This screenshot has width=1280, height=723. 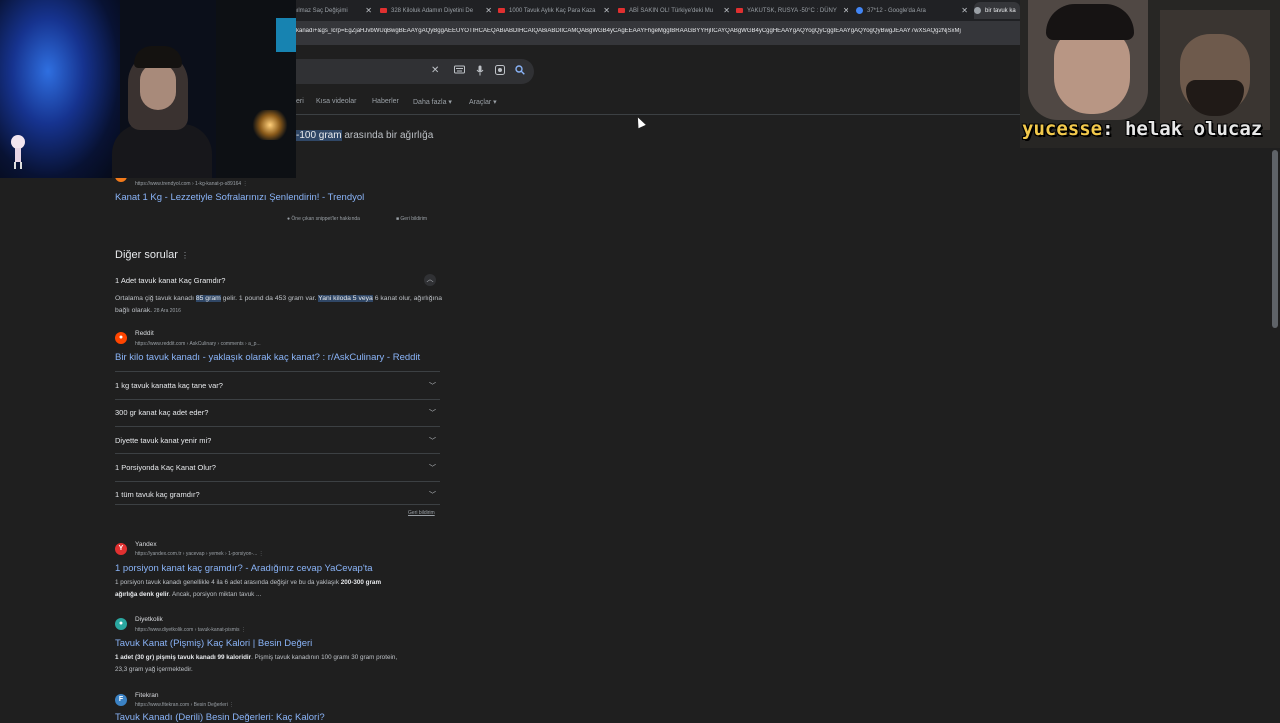 What do you see at coordinates (144, 333) in the screenshot?
I see `source-site: Reddit` at bounding box center [144, 333].